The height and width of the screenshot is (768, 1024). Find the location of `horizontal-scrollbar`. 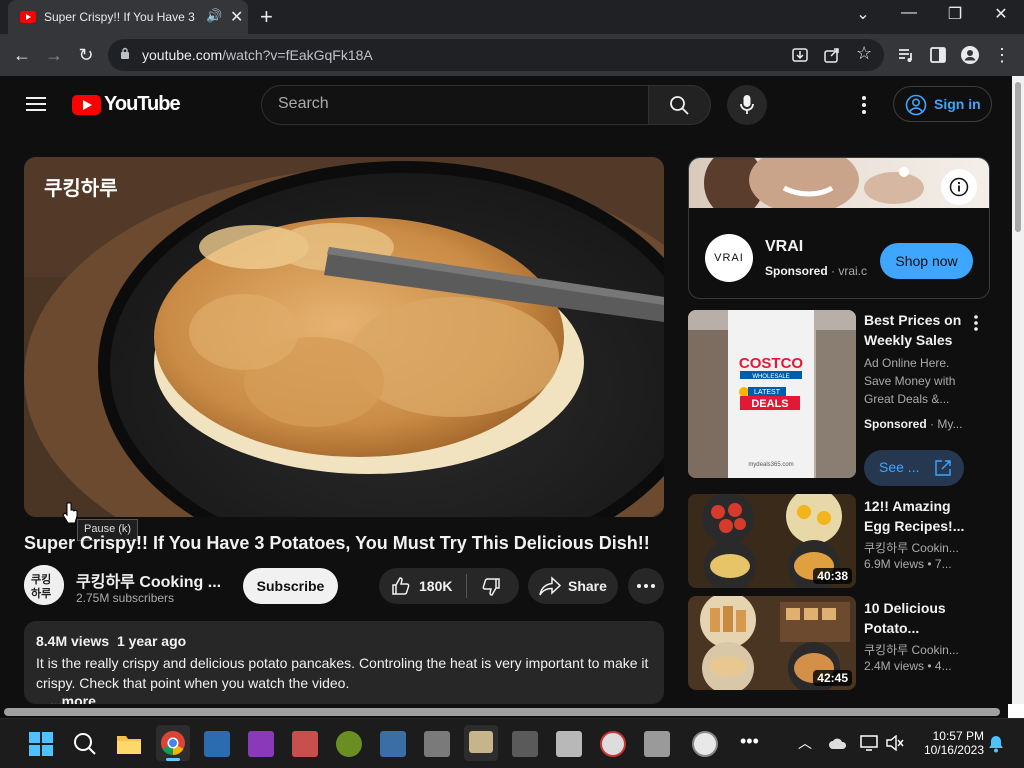

horizontal-scrollbar is located at coordinates (512, 711).